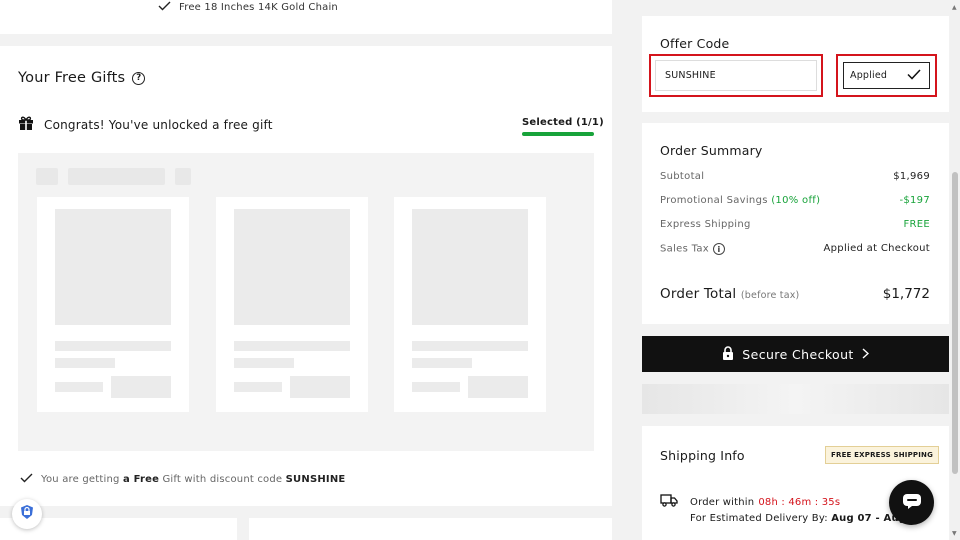  What do you see at coordinates (26, 124) in the screenshot?
I see `gift-icon` at bounding box center [26, 124].